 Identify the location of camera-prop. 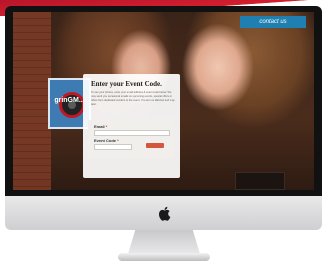
(260, 181).